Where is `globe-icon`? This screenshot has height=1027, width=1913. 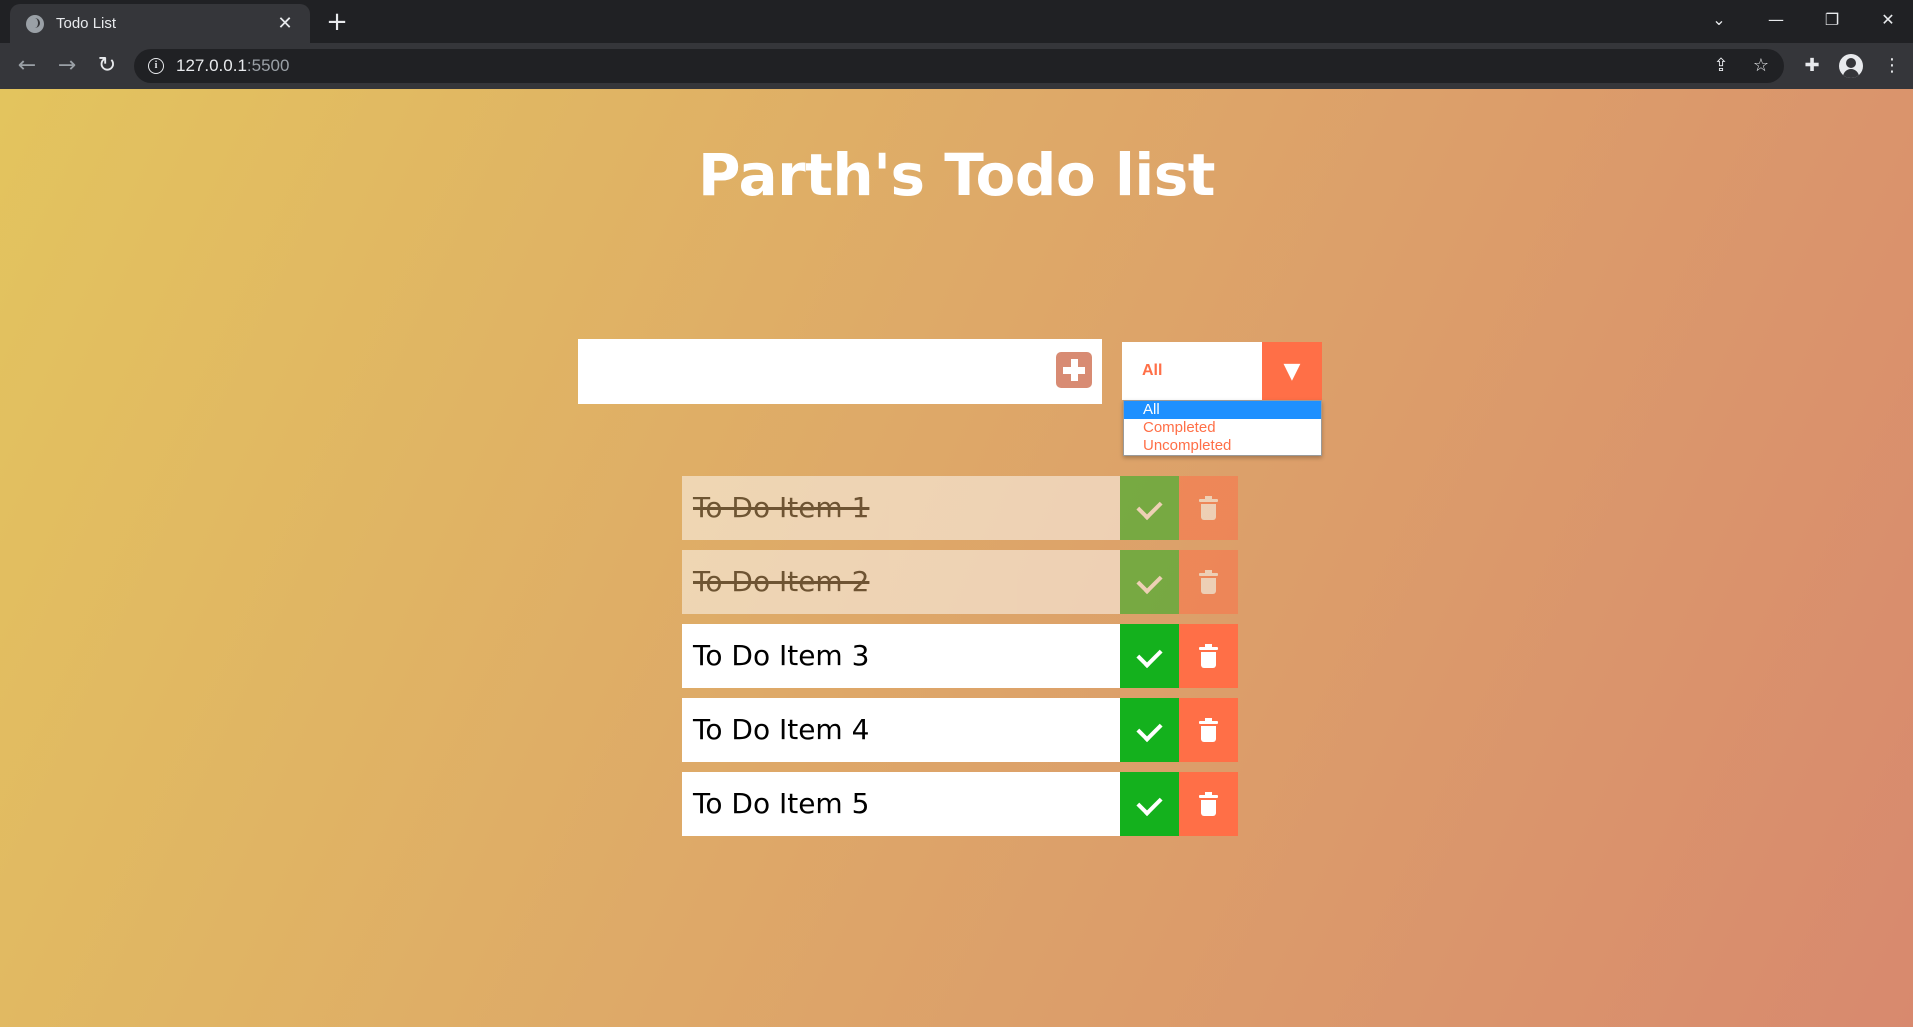
globe-icon is located at coordinates (35, 23).